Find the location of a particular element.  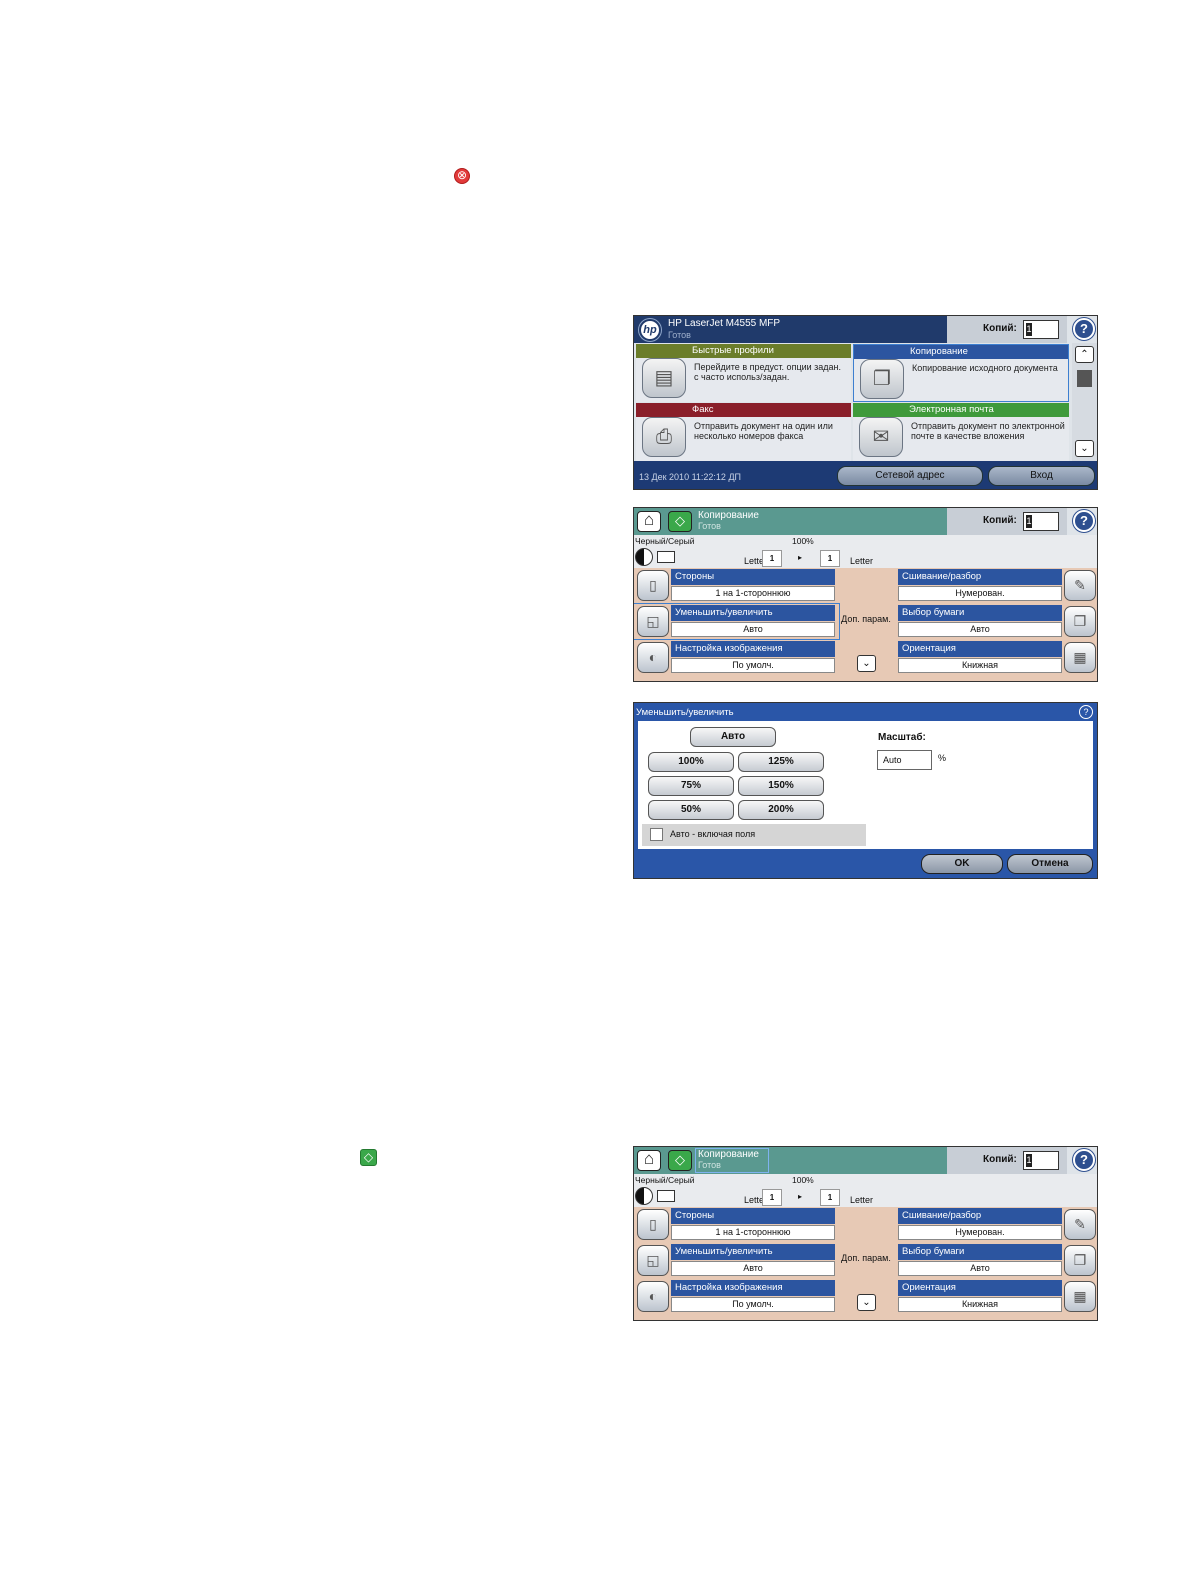

option-label: Уменьшить/увеличить is located at coordinates (753, 1252).